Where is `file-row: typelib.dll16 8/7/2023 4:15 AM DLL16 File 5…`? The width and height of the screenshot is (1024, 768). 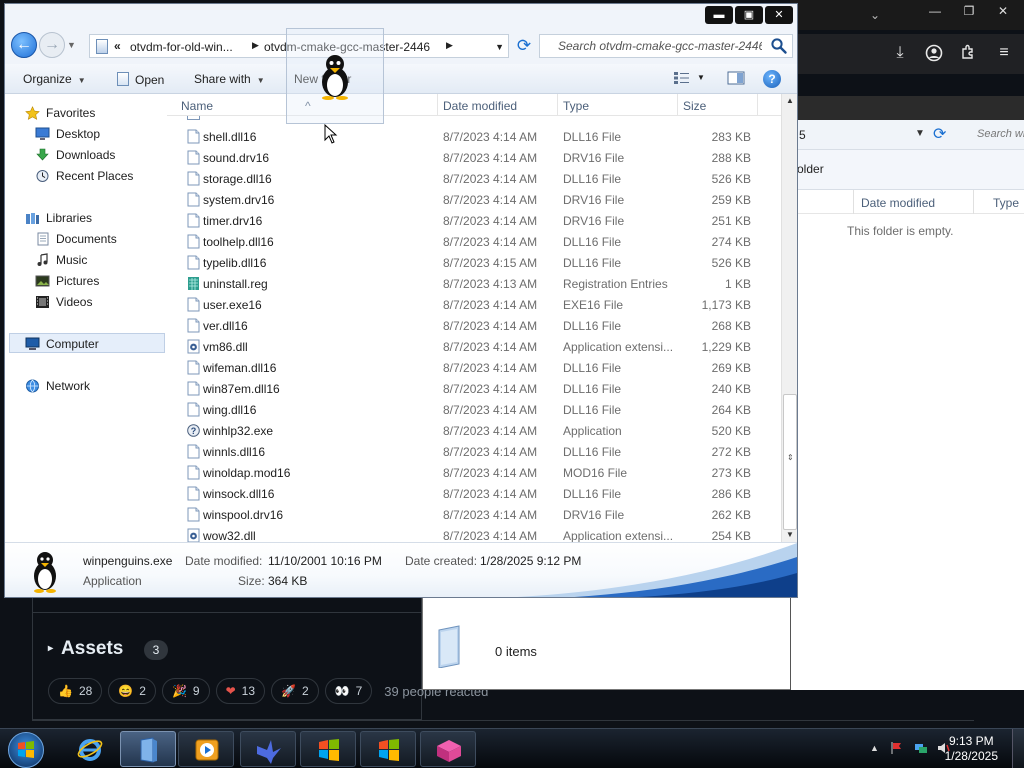
file-row: typelib.dll16 8/7/2023 4:15 AM DLL16 File 5… is located at coordinates (467, 262).